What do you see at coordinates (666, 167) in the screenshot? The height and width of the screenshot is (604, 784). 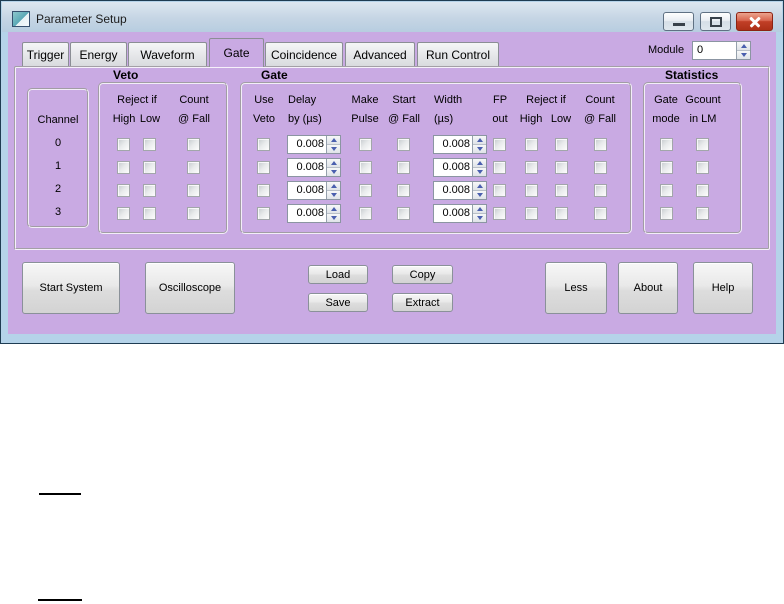 I see `stats-gate-mode-ch1-checkbox` at bounding box center [666, 167].